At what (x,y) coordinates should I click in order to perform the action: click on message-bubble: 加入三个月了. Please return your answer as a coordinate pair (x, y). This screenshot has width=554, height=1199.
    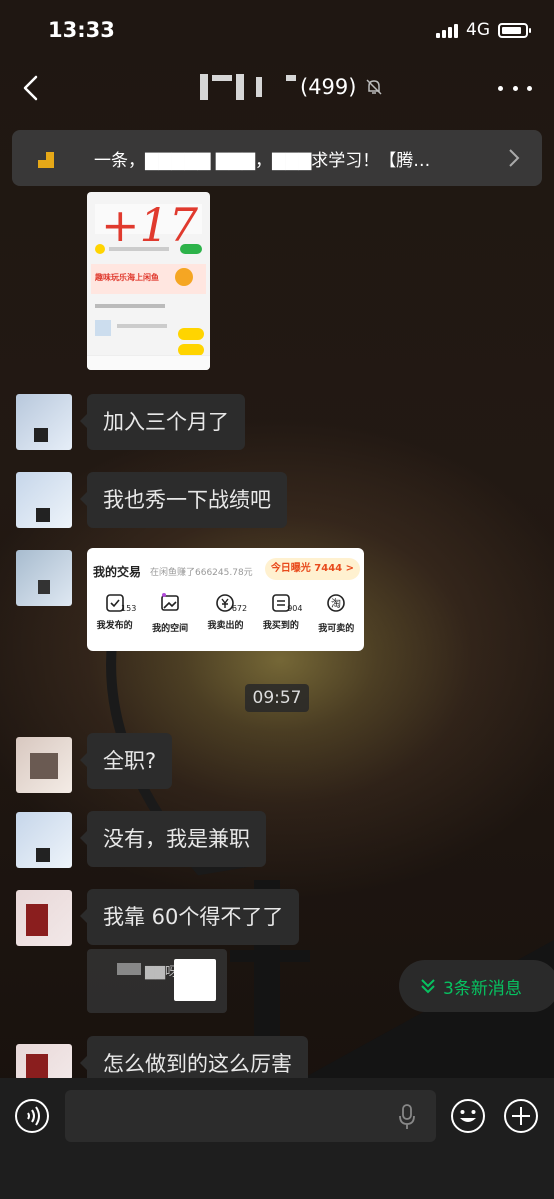
    Looking at the image, I should click on (162, 422).